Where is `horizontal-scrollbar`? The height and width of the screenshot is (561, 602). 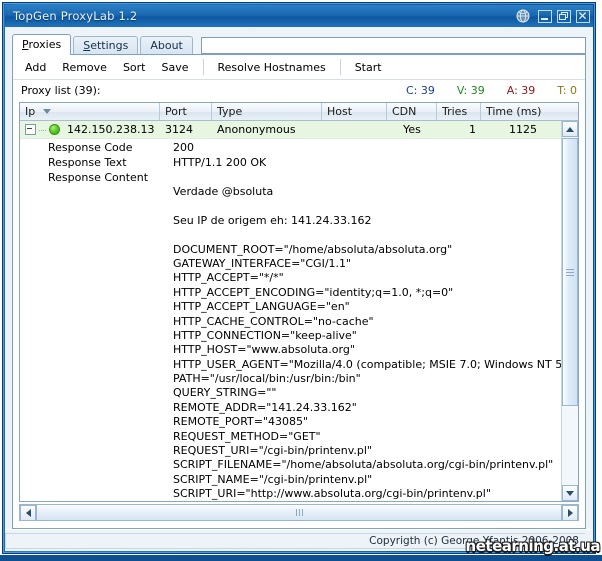
horizontal-scrollbar is located at coordinates (299, 512).